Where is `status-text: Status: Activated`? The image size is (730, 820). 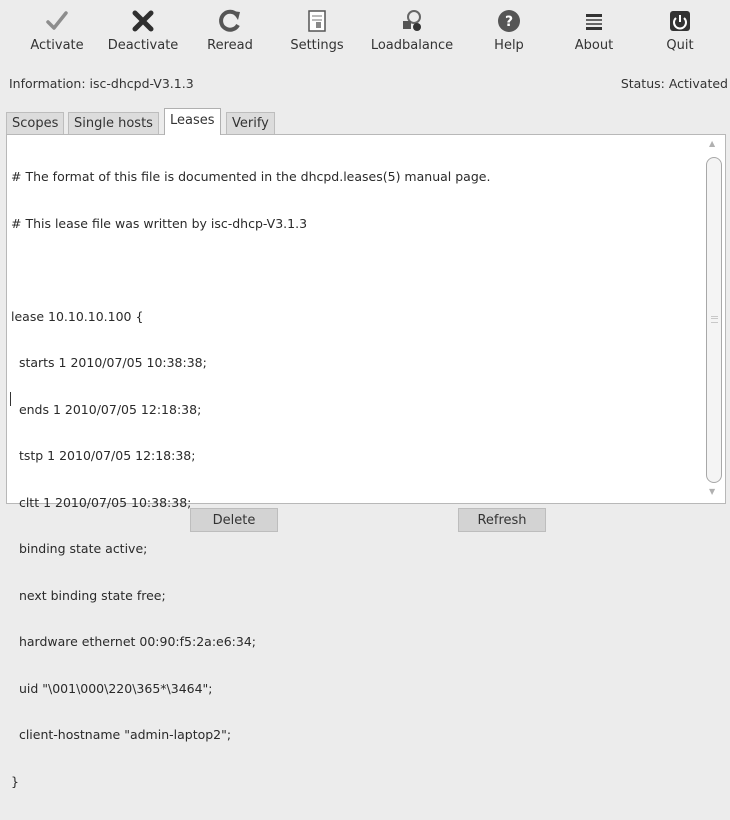 status-text: Status: Activated is located at coordinates (674, 83).